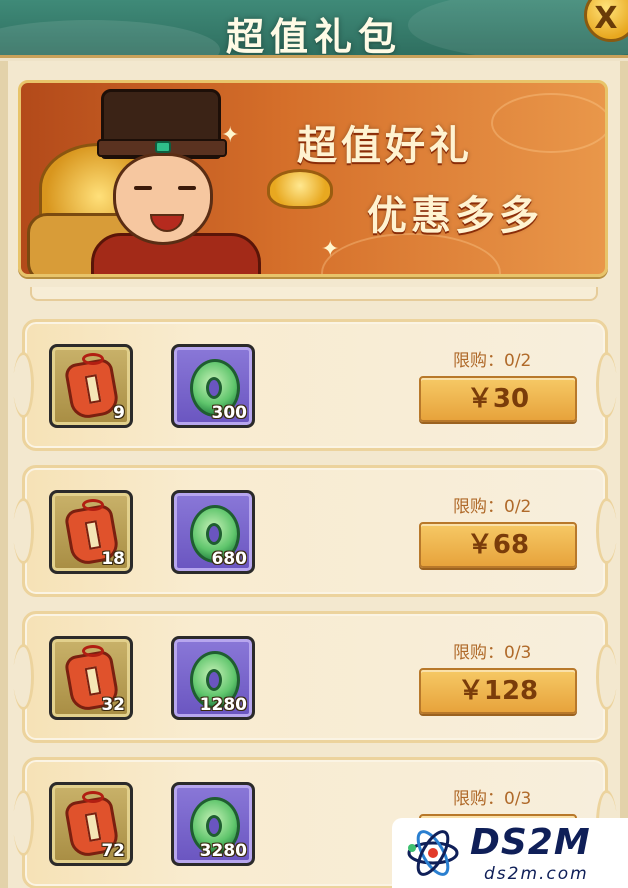 The height and width of the screenshot is (888, 628). What do you see at coordinates (530, 842) in the screenshot?
I see `watermark-brand: DS2M` at bounding box center [530, 842].